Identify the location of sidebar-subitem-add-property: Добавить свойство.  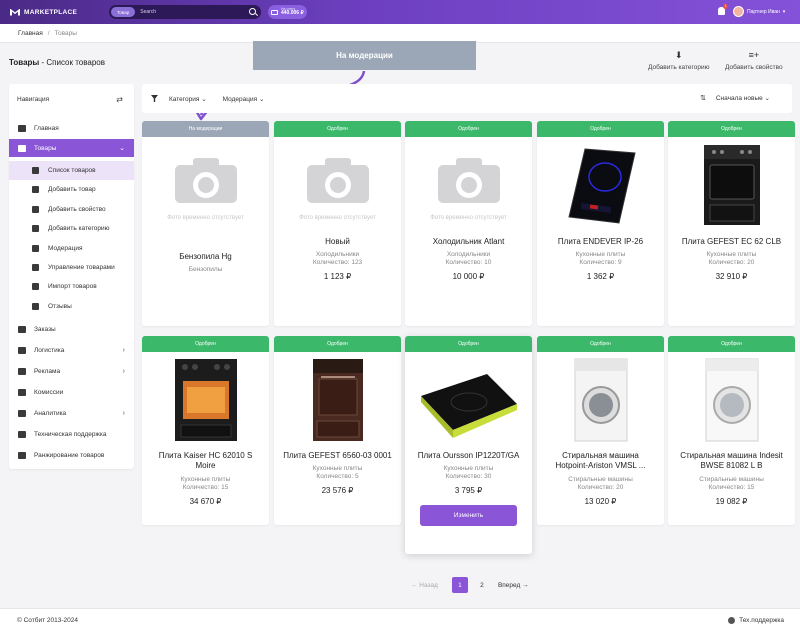
(71, 209).